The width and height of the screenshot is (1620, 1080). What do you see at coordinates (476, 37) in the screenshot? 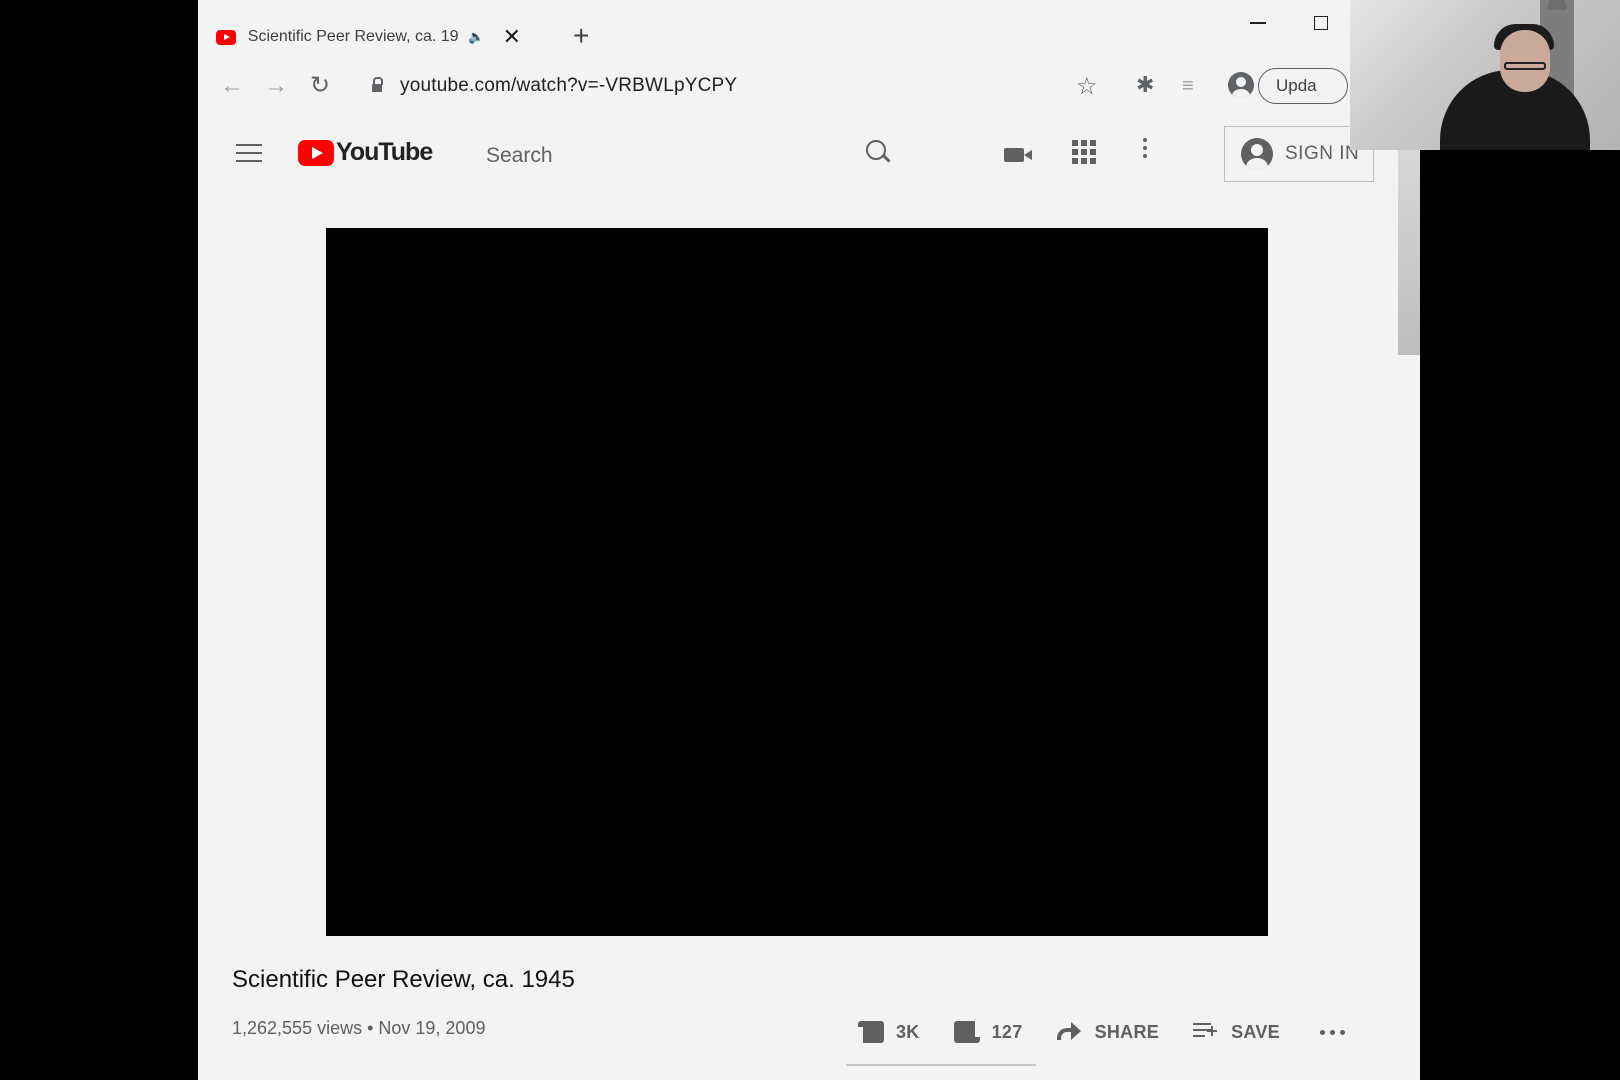
I see `speaker-icon: 🔈` at bounding box center [476, 37].